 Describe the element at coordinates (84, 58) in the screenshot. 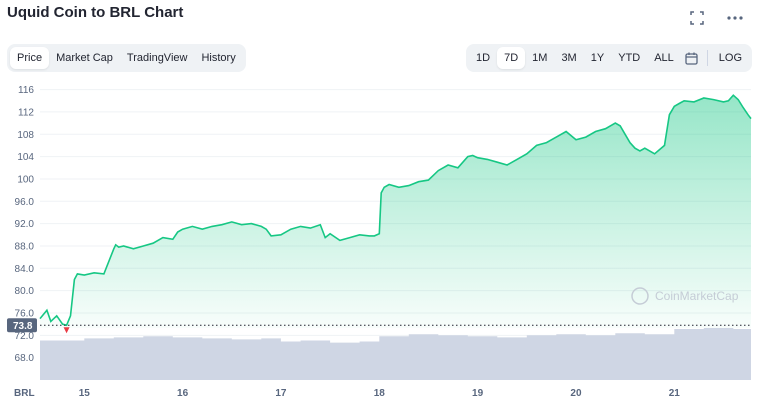

I see `tab-market-cap: Market Cap` at that location.